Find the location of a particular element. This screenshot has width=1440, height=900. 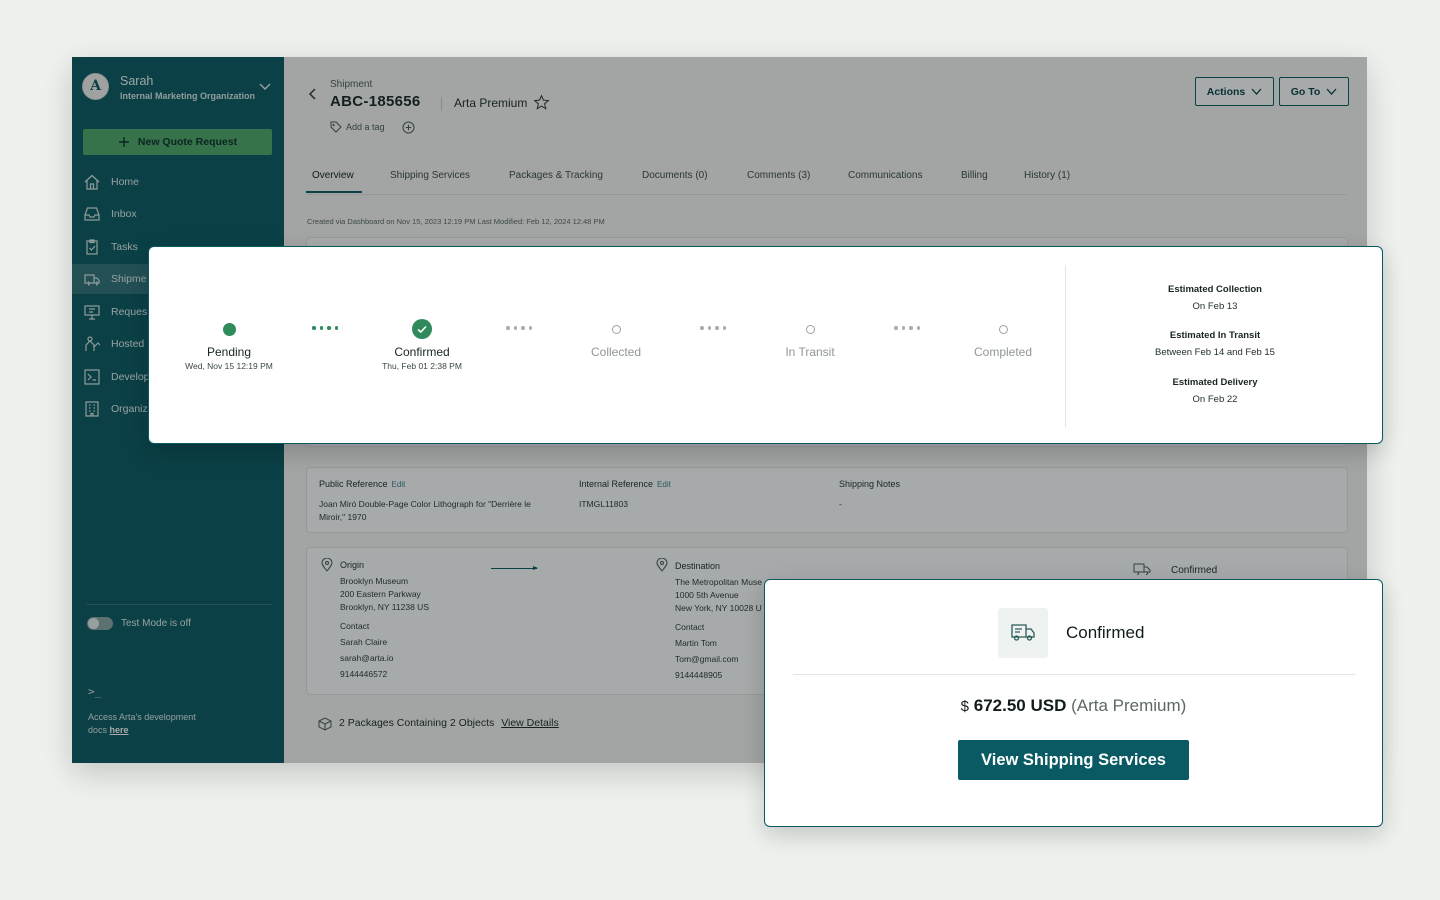

estimate-title: Estimated In Transit is located at coordinates (1215, 335).